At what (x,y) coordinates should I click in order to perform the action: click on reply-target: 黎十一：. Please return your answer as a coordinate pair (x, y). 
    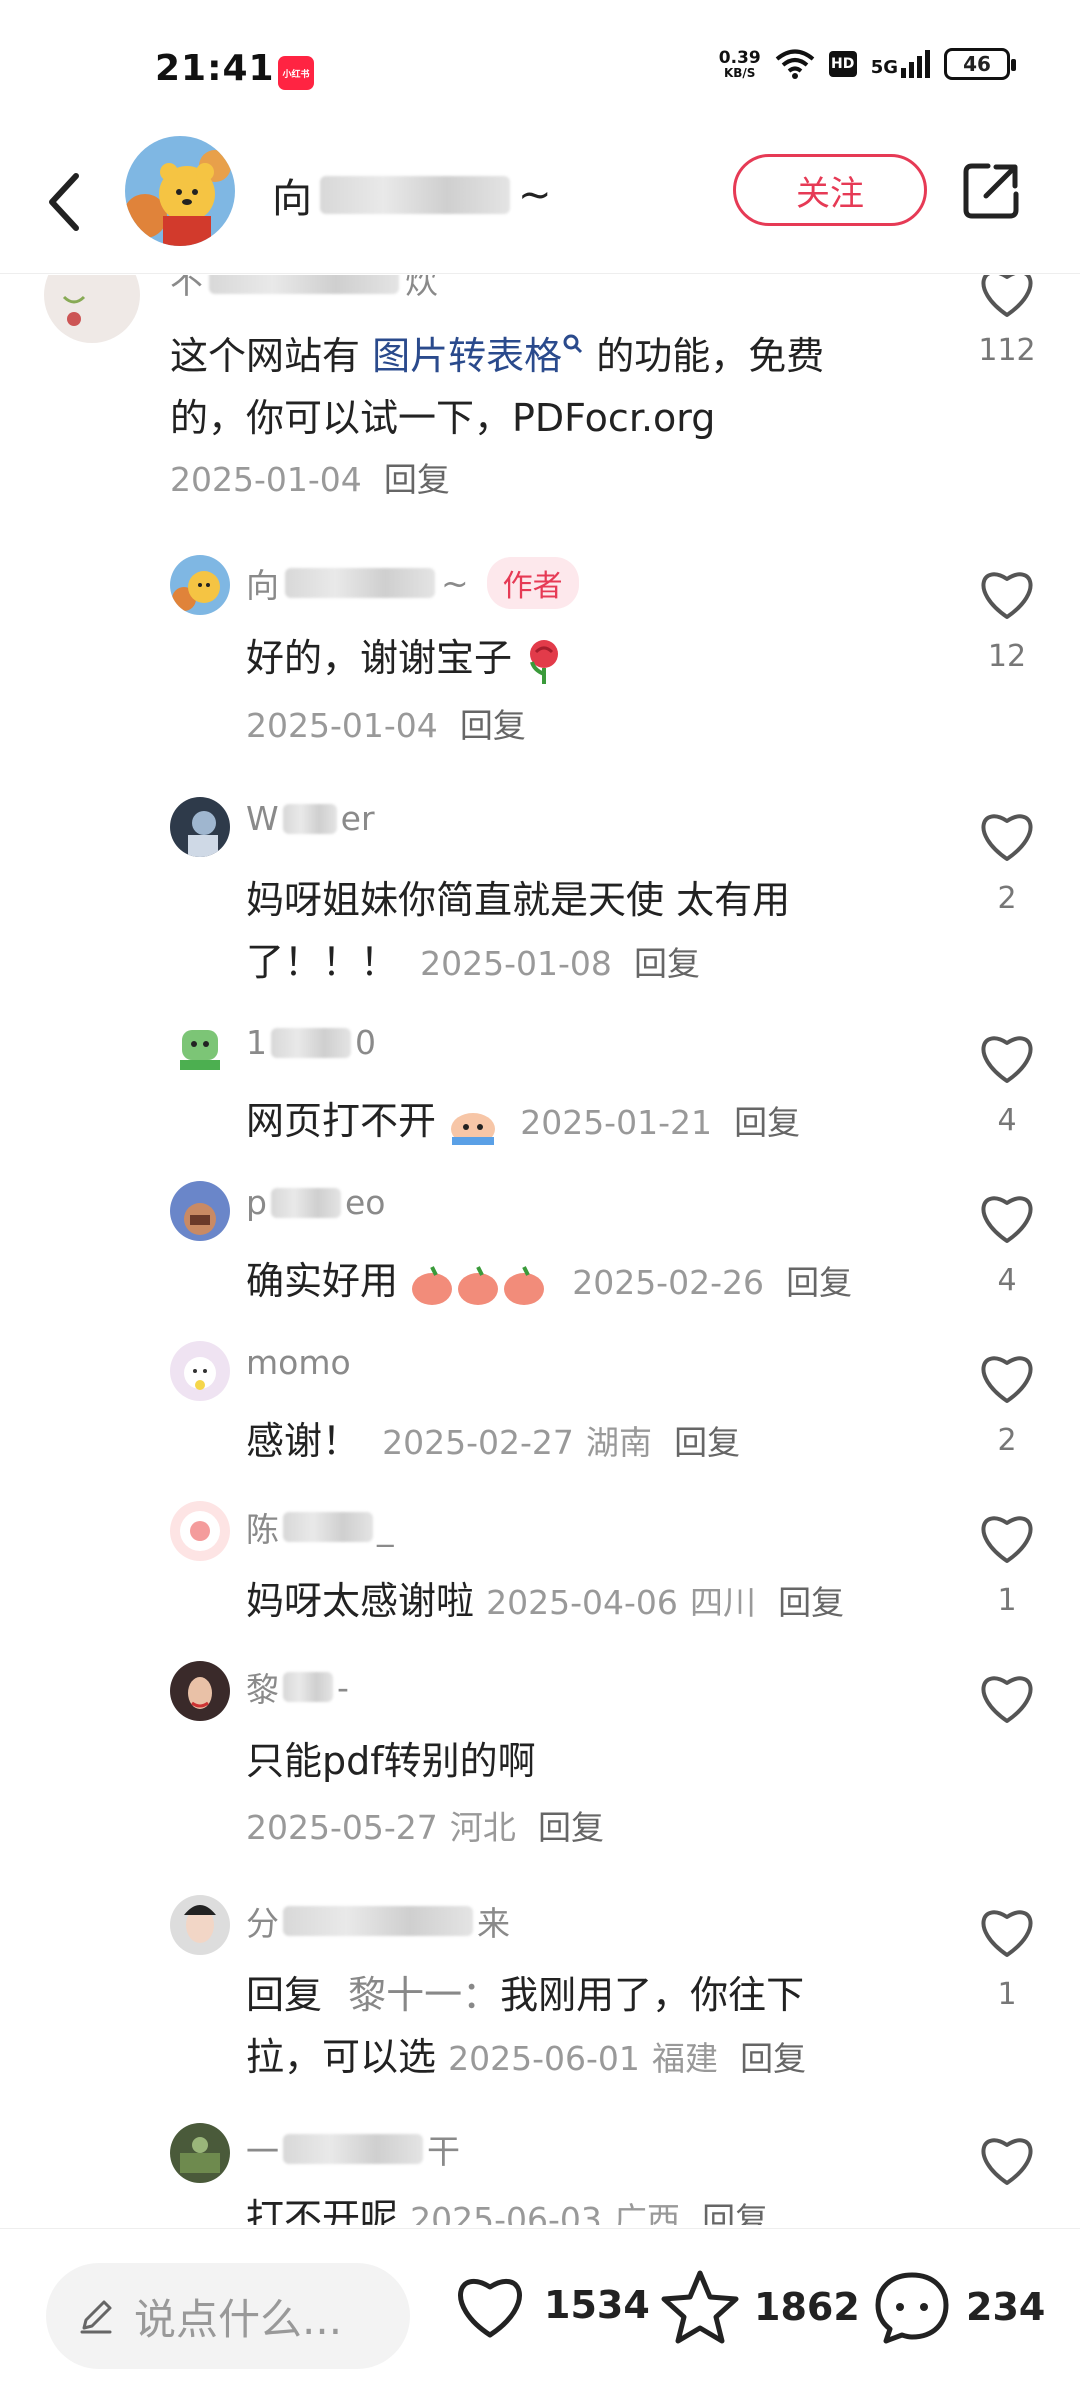
    Looking at the image, I should click on (424, 1995).